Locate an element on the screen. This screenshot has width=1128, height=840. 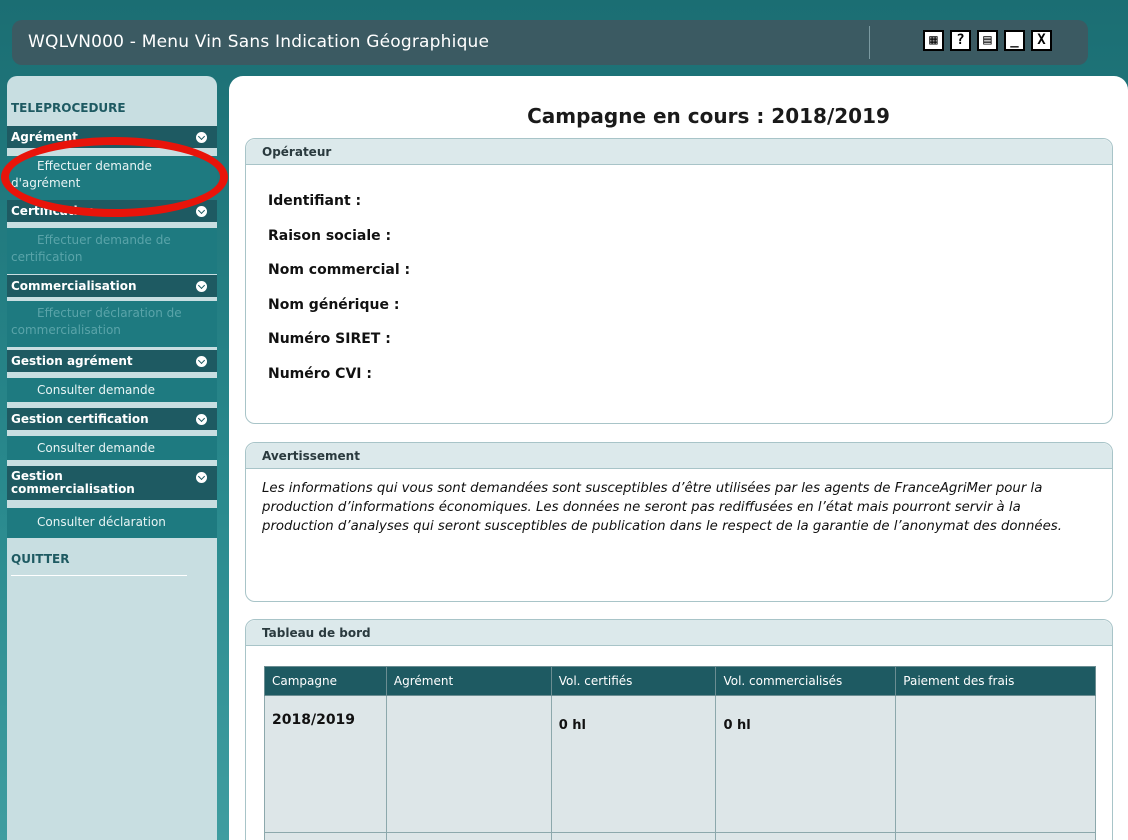
sidebar-section-gestion-commercialisation: Gestion commercialisation is located at coordinates (112, 483).